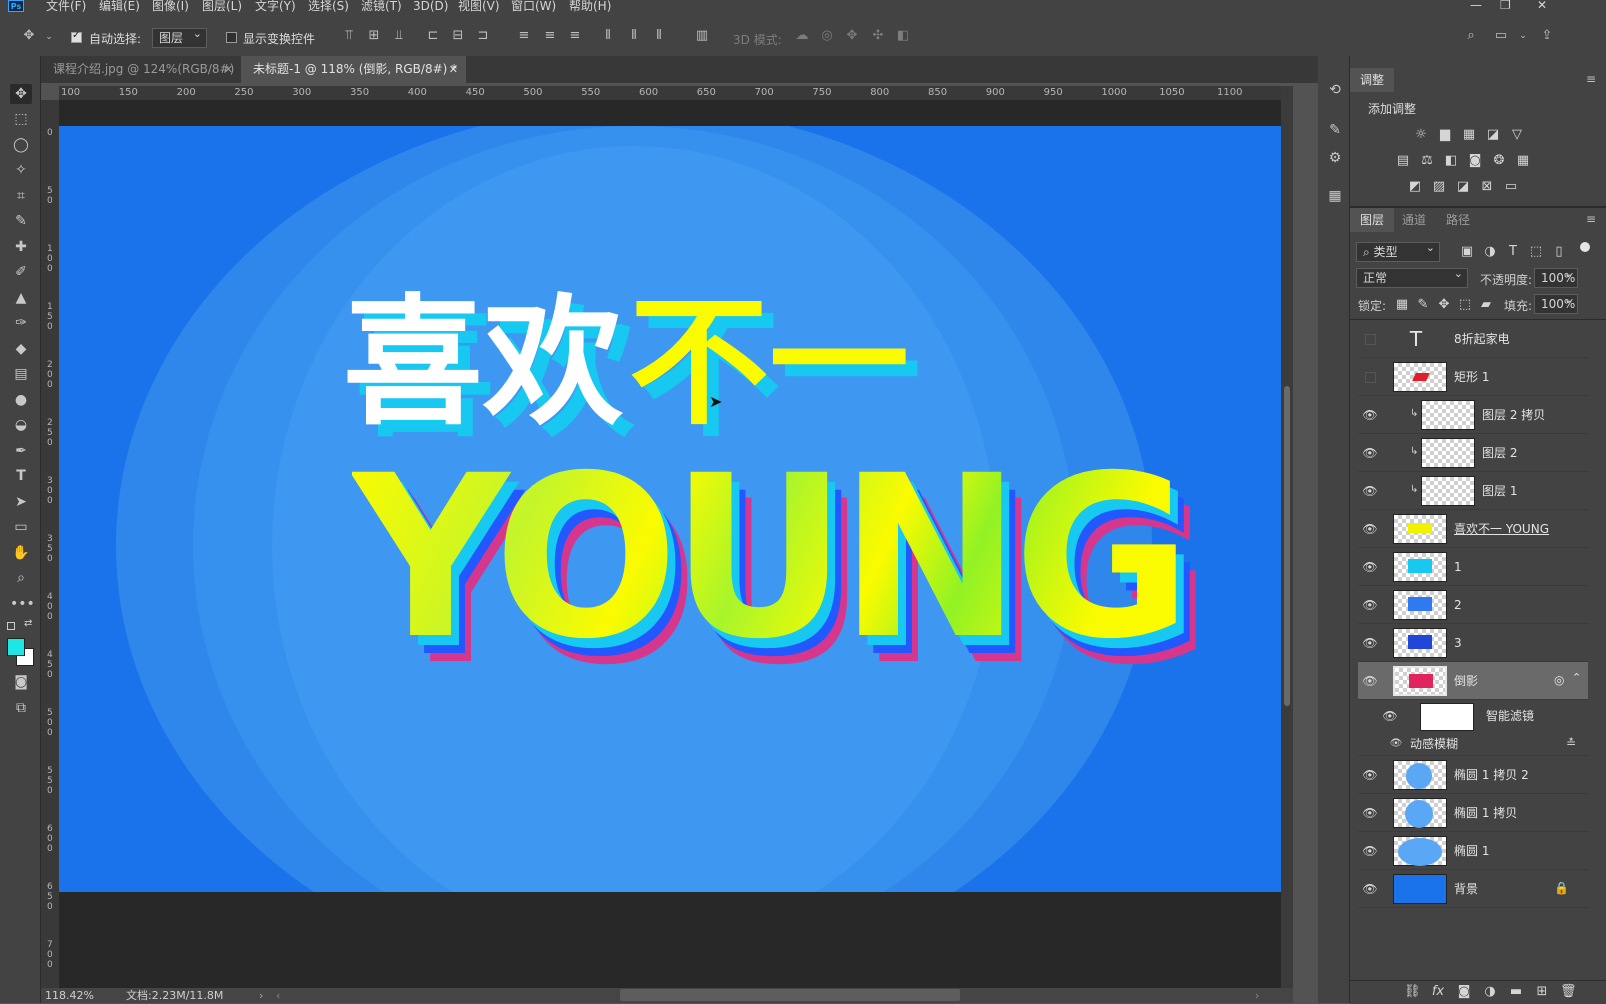  I want to click on scroll-left-icon: ‹, so click(278, 995).